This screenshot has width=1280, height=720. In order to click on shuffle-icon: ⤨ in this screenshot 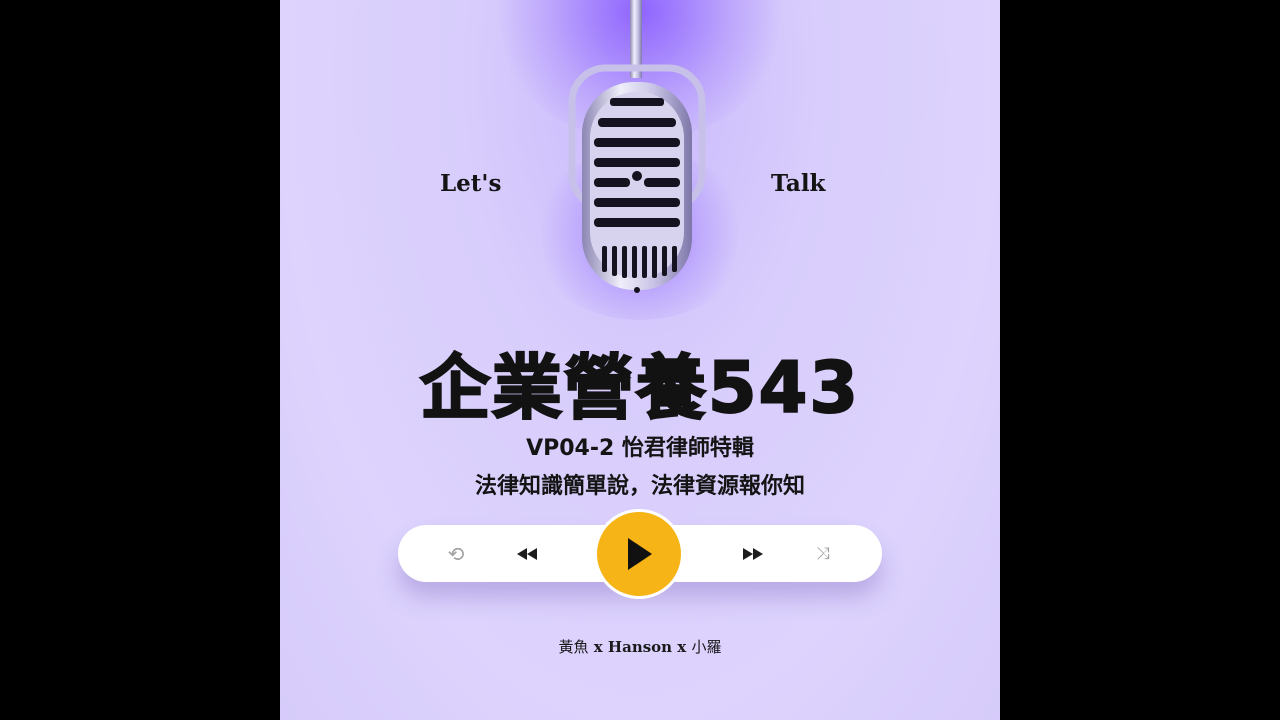, I will do `click(823, 553)`.